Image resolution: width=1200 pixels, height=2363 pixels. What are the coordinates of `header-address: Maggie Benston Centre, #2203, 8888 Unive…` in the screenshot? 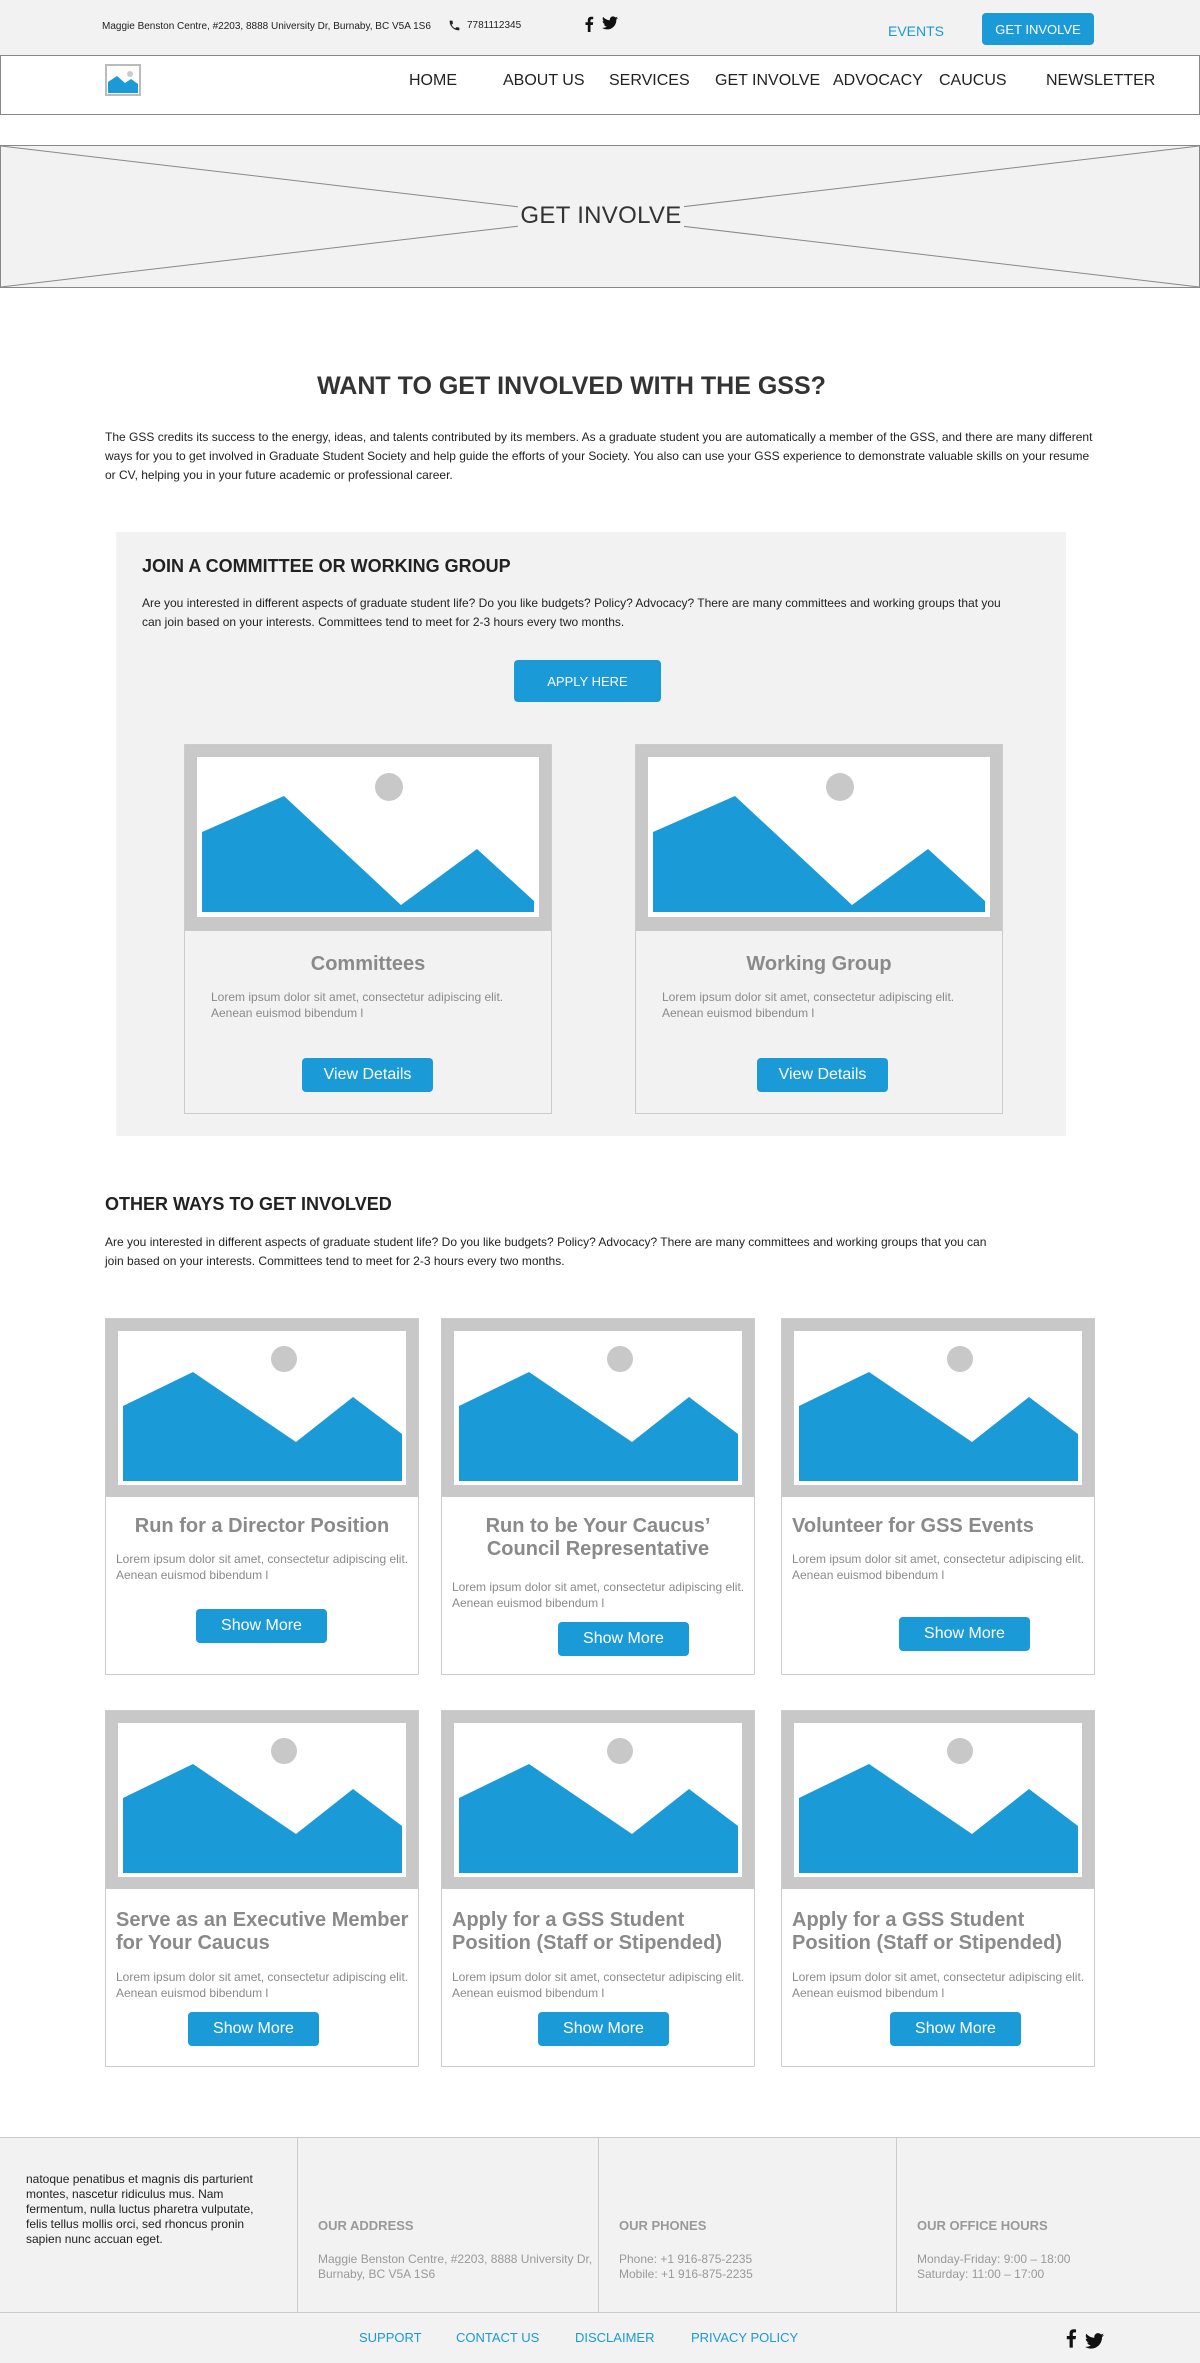 It's located at (266, 26).